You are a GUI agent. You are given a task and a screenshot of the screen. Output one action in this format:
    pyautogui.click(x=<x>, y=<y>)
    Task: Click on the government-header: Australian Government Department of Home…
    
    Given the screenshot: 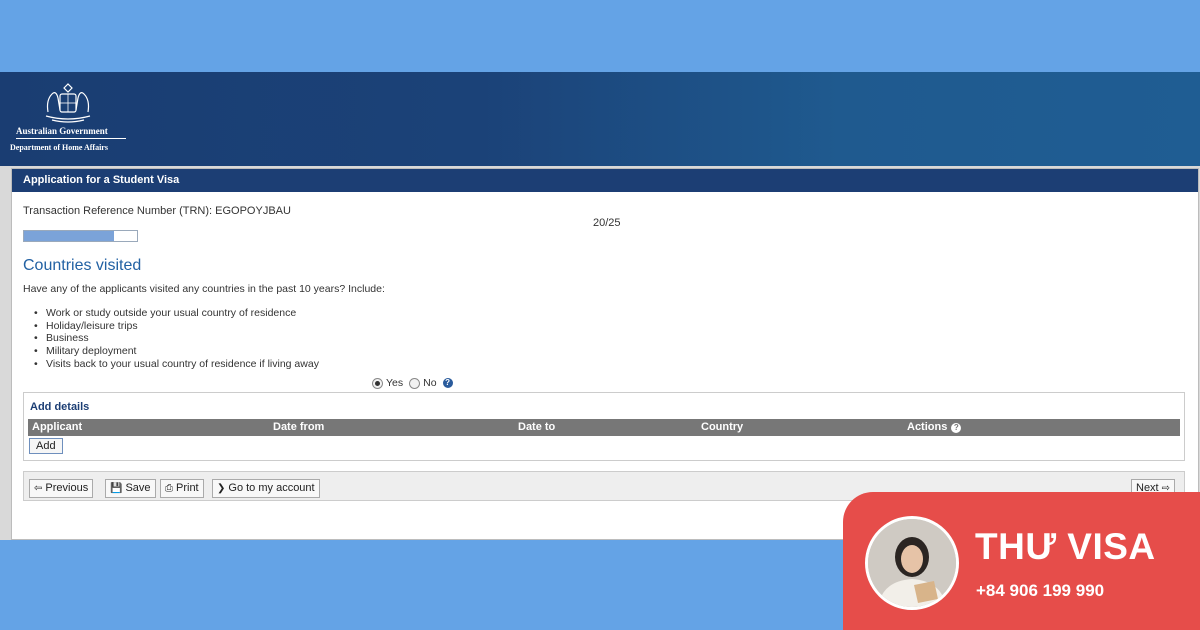 What is the action you would take?
    pyautogui.click(x=600, y=119)
    